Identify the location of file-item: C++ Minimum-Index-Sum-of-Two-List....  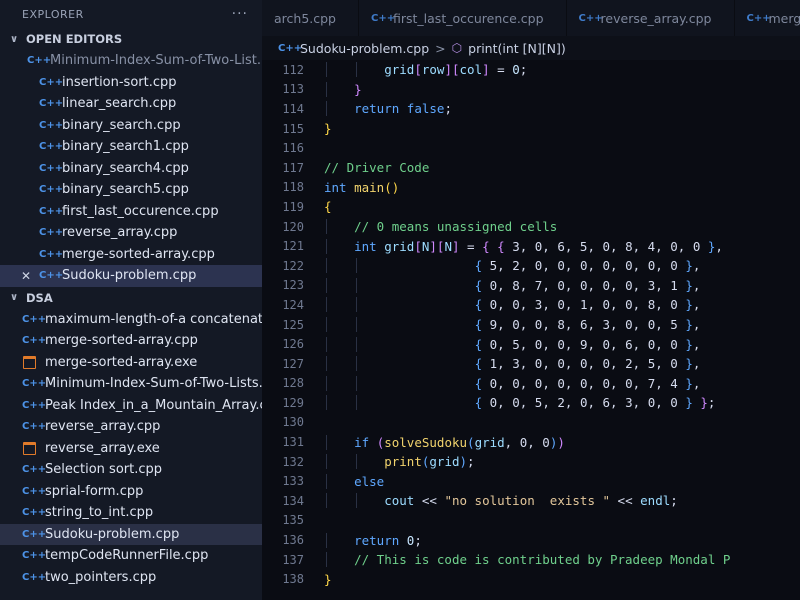
(131, 61).